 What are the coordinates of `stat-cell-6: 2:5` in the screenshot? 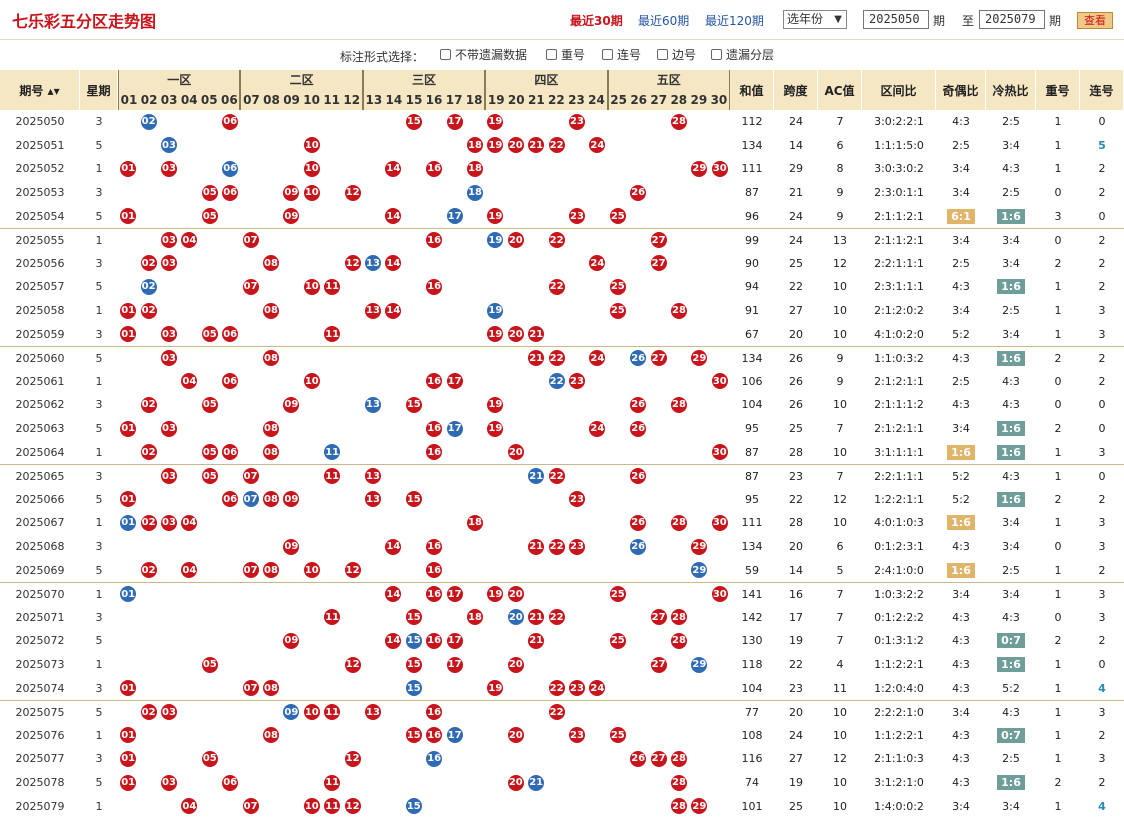 It's located at (1011, 311).